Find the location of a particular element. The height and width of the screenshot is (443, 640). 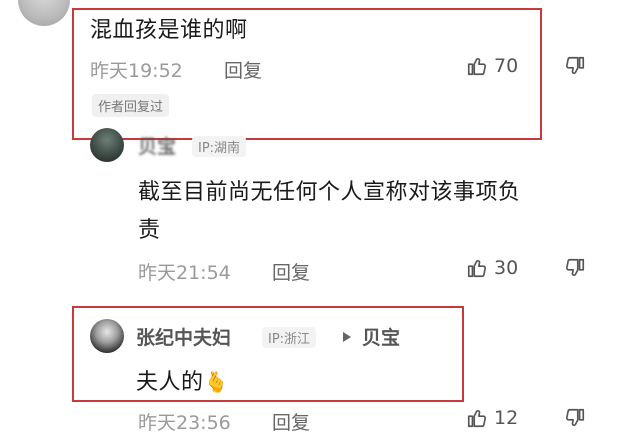

triangle-right-icon is located at coordinates (347, 337).